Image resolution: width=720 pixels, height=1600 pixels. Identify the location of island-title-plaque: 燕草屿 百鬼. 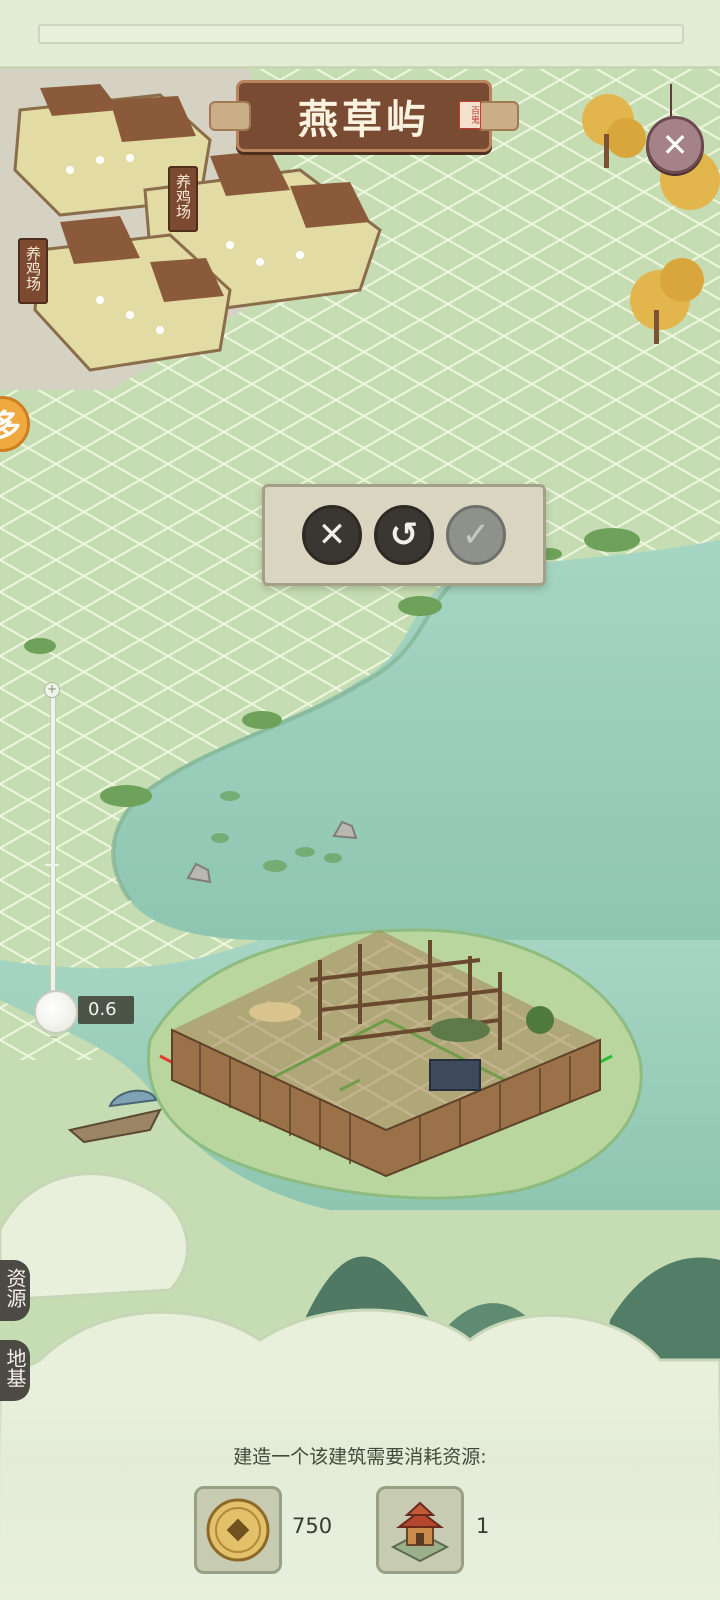
(364, 116).